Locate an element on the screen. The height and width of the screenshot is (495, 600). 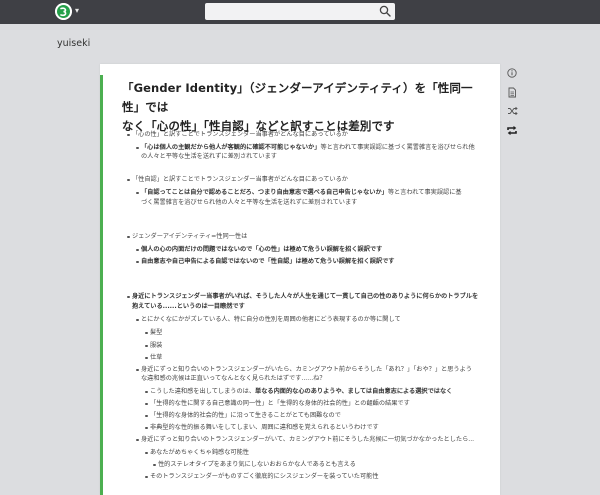
content-line: 個人の心の内面だけの問題ではないので「心の性」は極めて危うい誤解を招く誤訳です is located at coordinates (261, 249).